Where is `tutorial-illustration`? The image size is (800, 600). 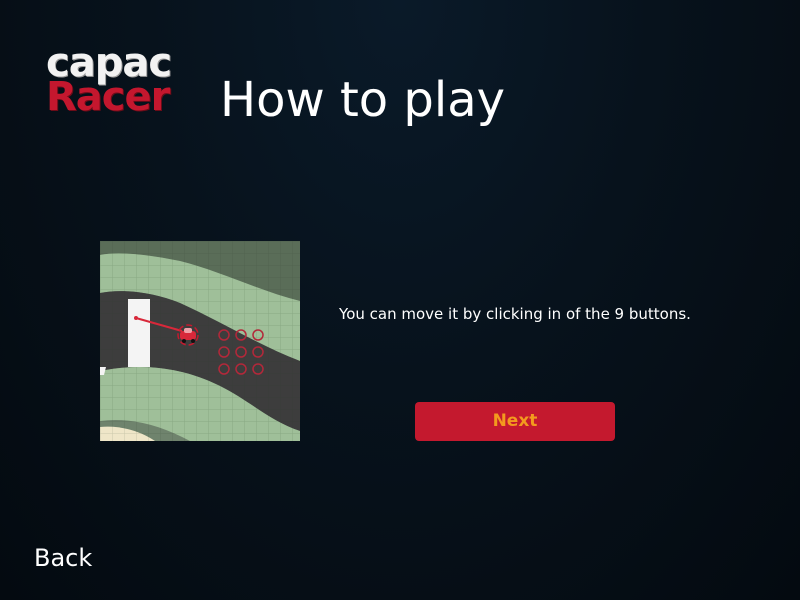 tutorial-illustration is located at coordinates (200, 341).